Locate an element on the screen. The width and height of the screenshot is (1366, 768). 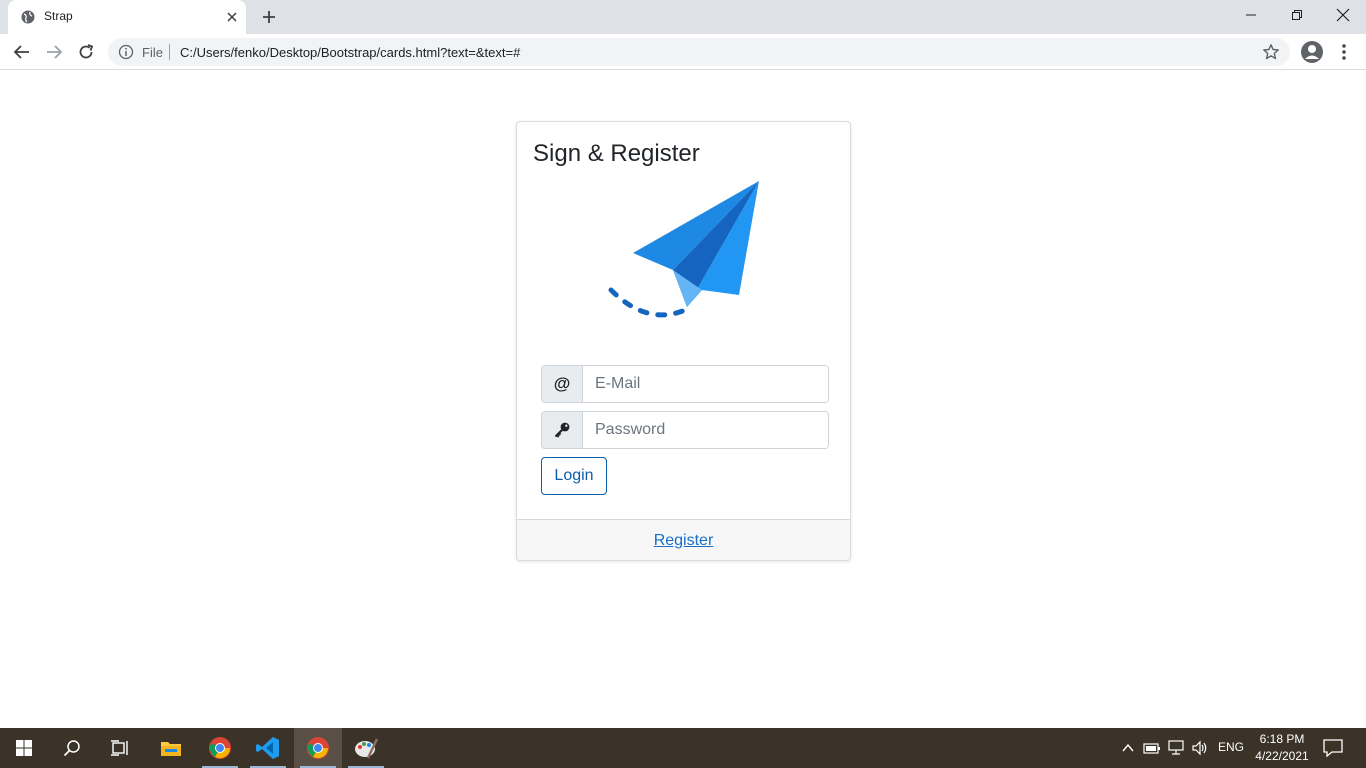
tray-network is located at coordinates (1176, 748).